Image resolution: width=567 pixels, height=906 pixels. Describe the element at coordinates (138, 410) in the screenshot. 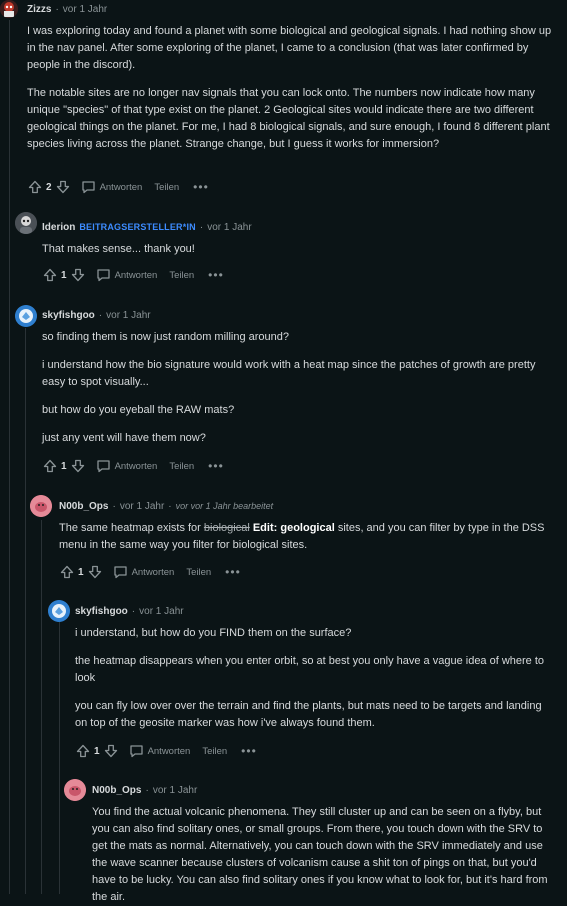

I see `comment-paragraph: but how do you eyeball the RAW mats?` at that location.